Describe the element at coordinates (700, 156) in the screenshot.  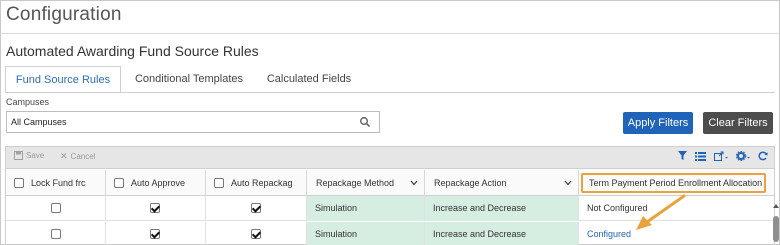
I see `column-list-icon` at that location.